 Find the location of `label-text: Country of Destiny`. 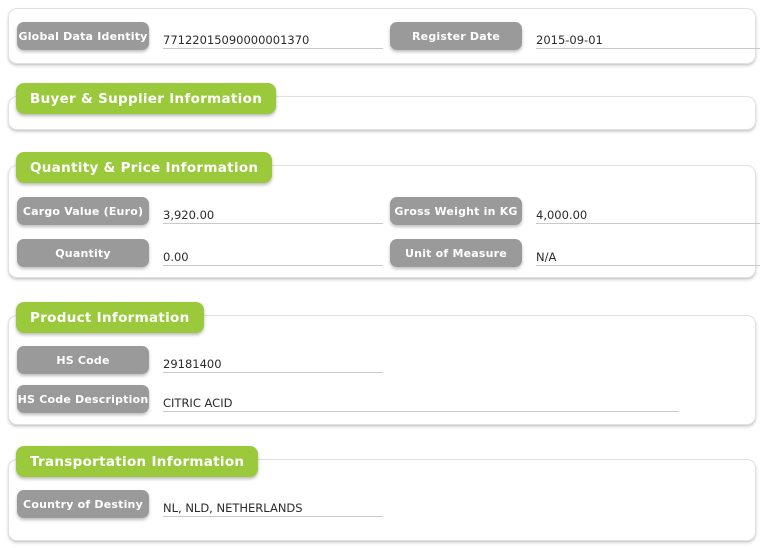

label-text: Country of Destiny is located at coordinates (83, 504).